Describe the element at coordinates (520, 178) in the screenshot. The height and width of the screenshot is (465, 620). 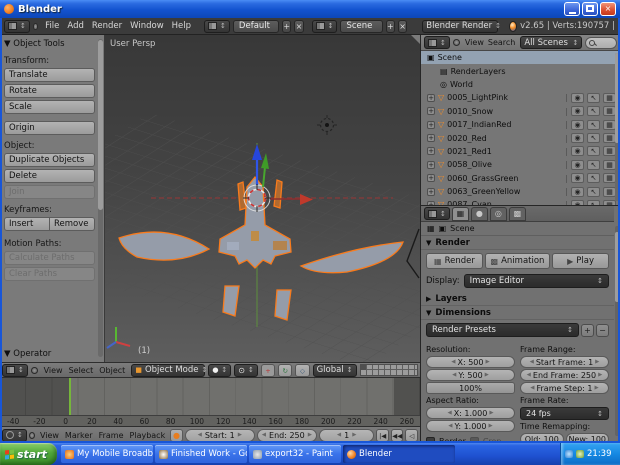
I see `outliner-row-object: + ▽ 0060_GrassGreen | ◉ ↖ ▦` at that location.